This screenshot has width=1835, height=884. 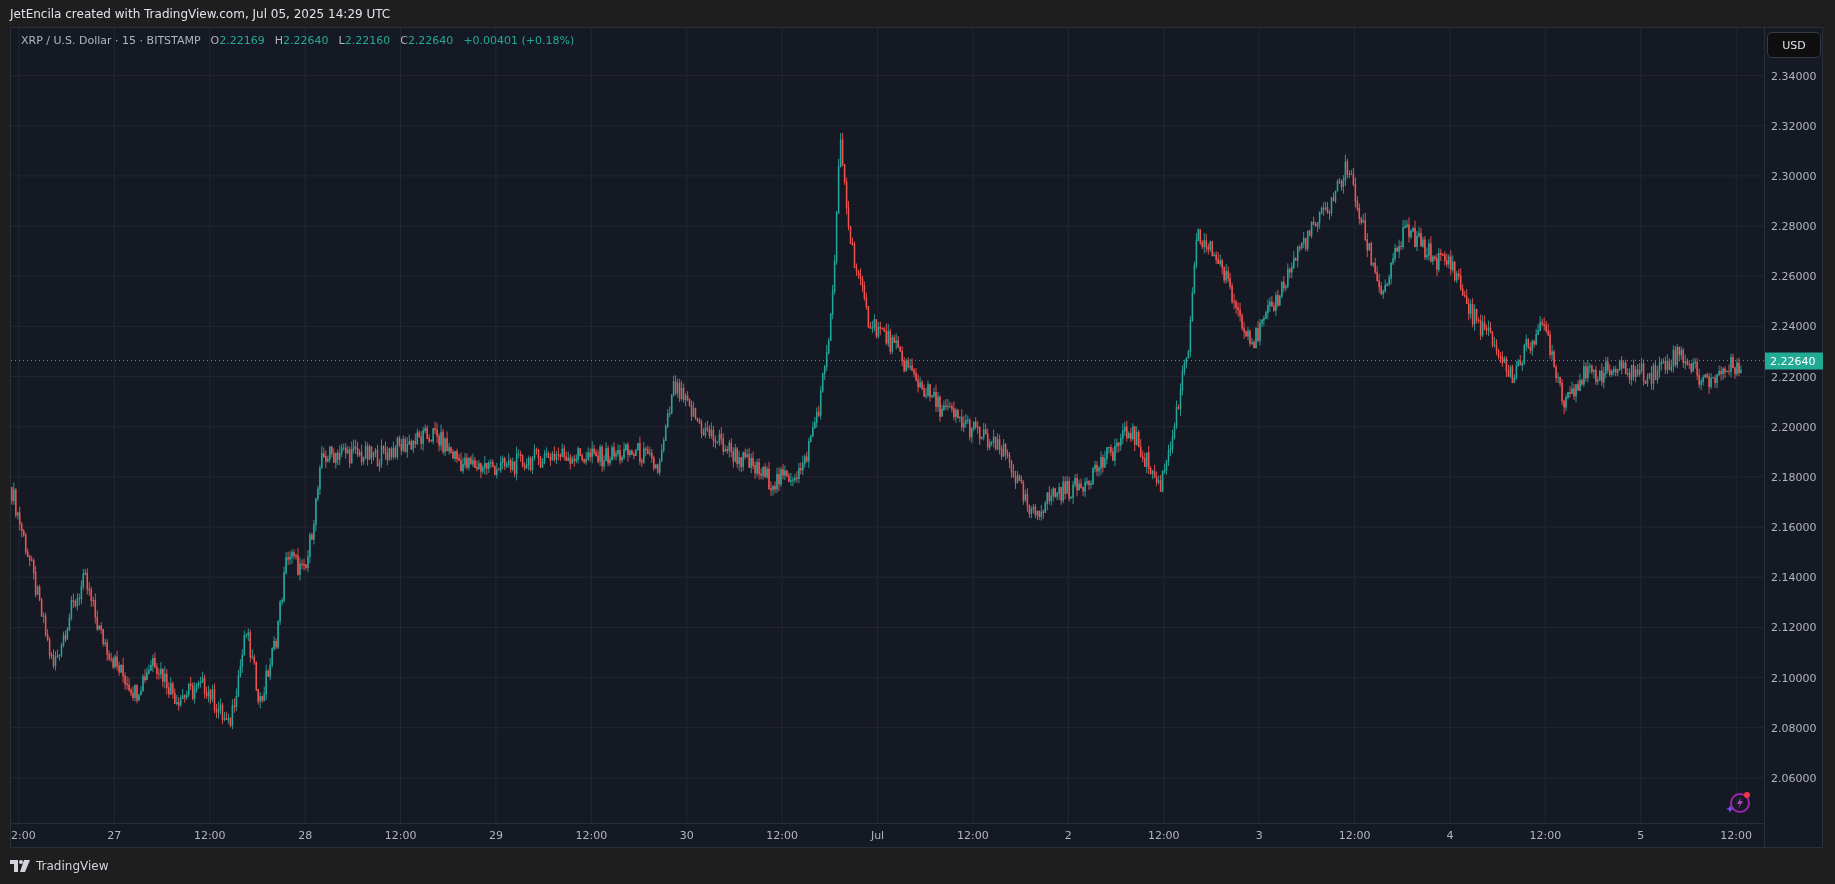 I want to click on price-label: 2.10000, so click(x=1794, y=678).